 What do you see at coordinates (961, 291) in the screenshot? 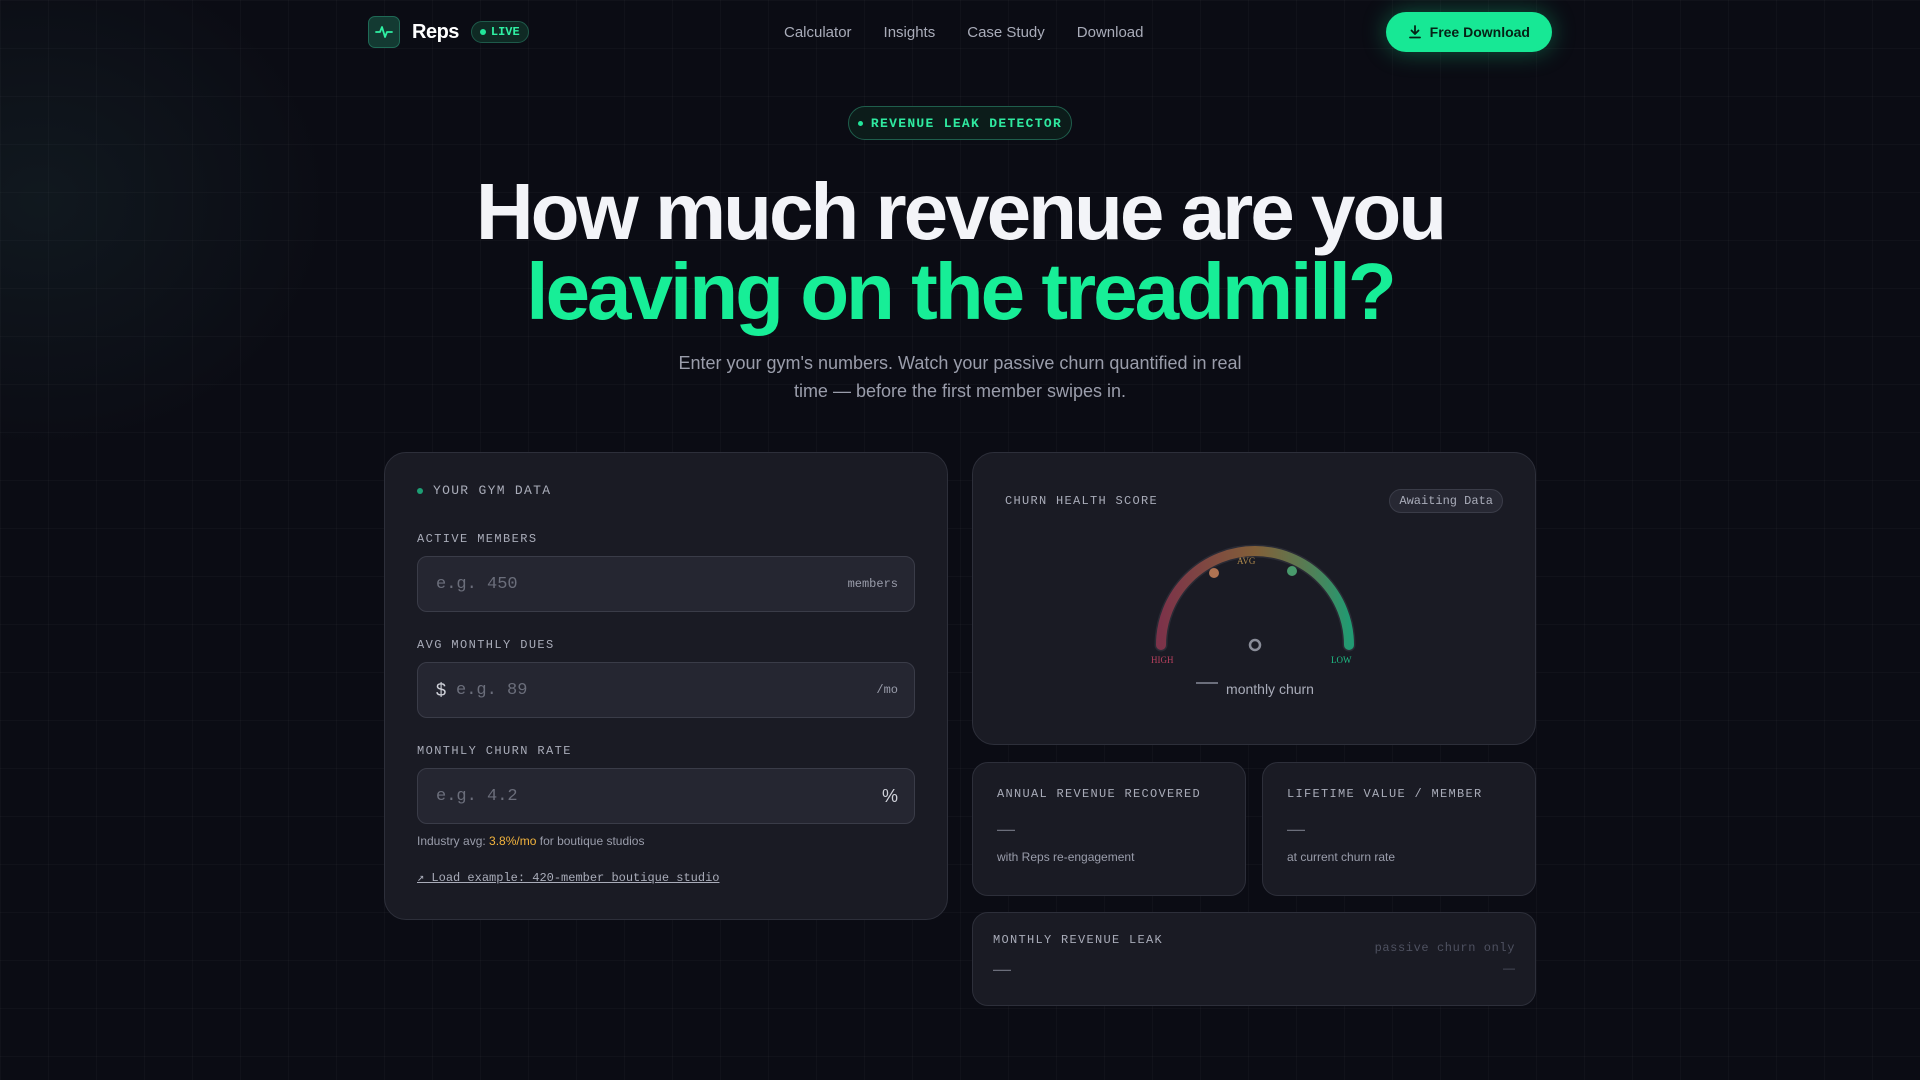
I see `hero-title-line2: leaving on the treadmill?` at bounding box center [961, 291].